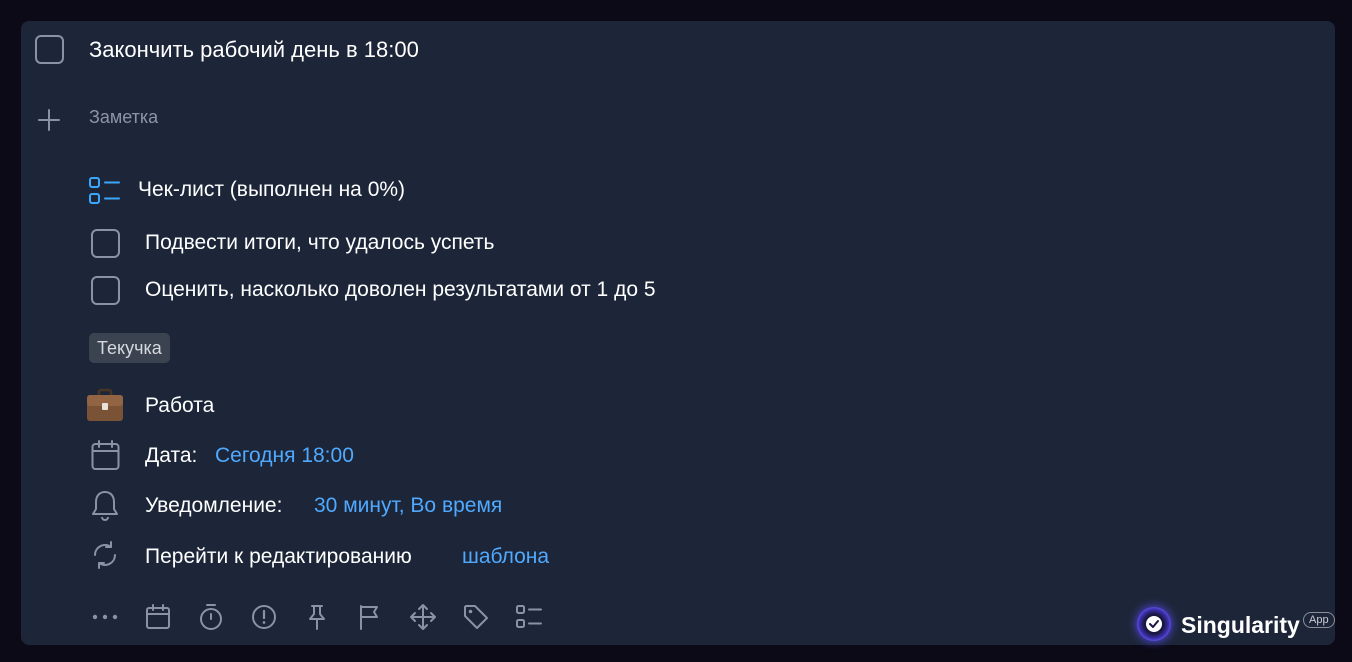  What do you see at coordinates (105, 555) in the screenshot?
I see `repeat-icon` at bounding box center [105, 555].